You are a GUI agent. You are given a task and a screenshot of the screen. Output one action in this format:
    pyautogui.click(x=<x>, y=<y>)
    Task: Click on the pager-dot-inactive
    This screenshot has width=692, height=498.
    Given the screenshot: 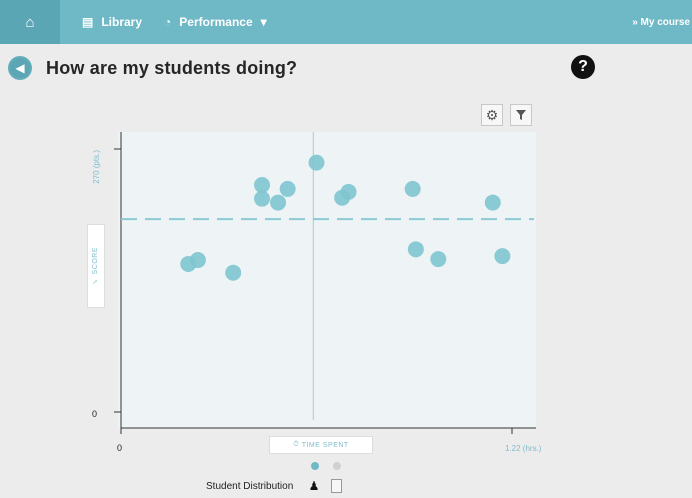 What is the action you would take?
    pyautogui.click(x=337, y=466)
    